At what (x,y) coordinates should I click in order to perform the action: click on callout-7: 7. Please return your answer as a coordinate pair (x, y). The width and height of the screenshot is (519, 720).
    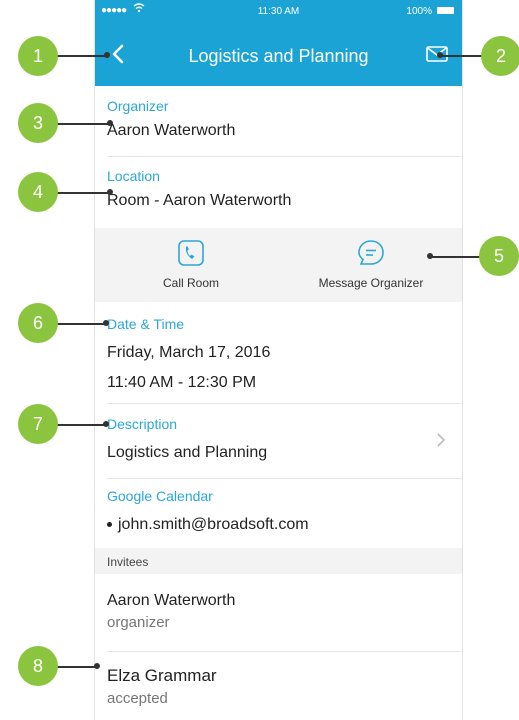
    Looking at the image, I should click on (38, 424).